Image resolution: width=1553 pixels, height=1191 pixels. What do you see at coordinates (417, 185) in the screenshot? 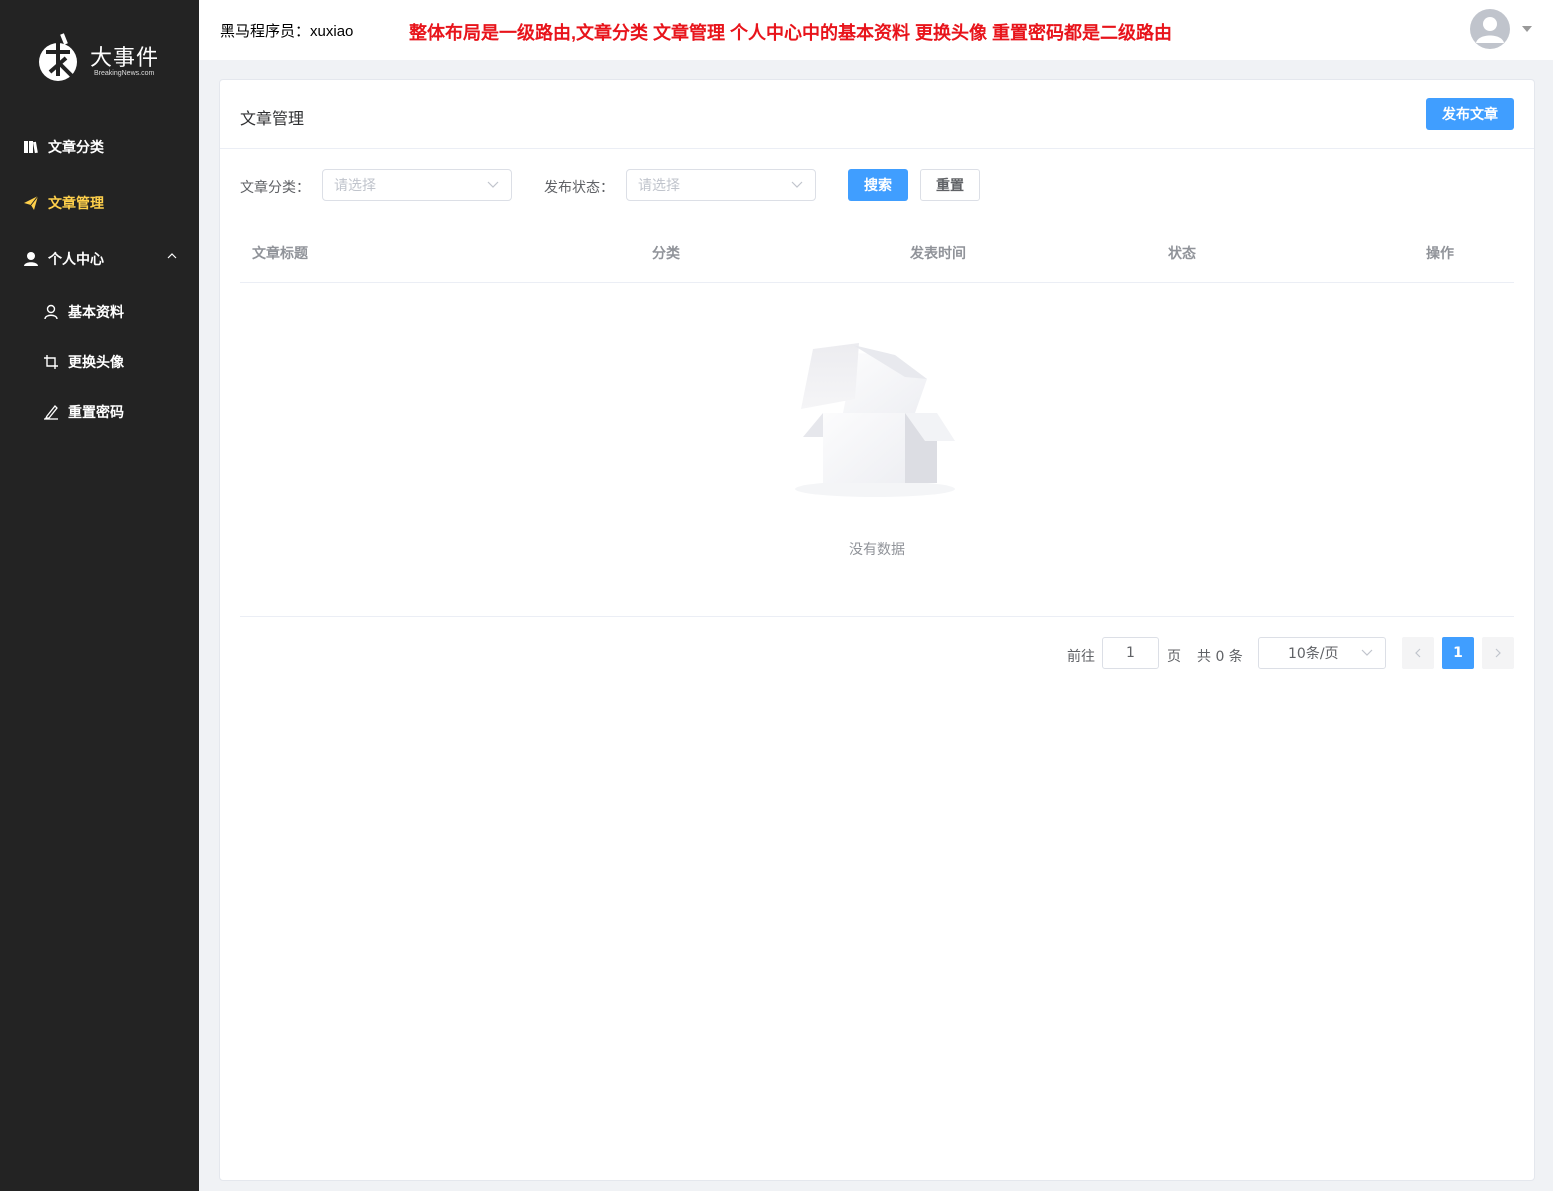
I see `category-select: 请选择` at bounding box center [417, 185].